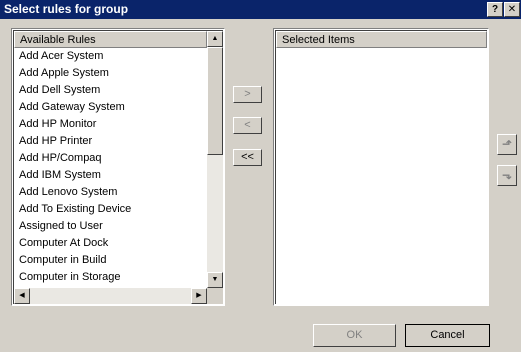 The height and width of the screenshot is (352, 521). What do you see at coordinates (110, 175) in the screenshot?
I see `list-item: Add IBM System` at bounding box center [110, 175].